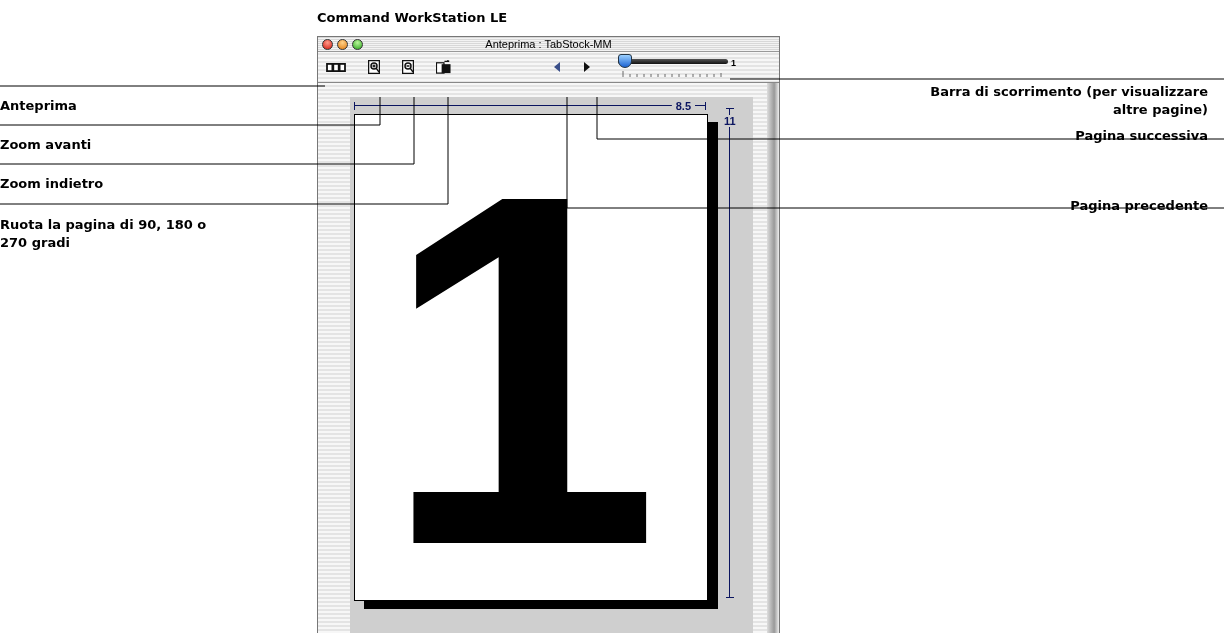 This screenshot has height=633, width=1224. I want to click on figure-heading: Command WorkStation LE, so click(413, 18).